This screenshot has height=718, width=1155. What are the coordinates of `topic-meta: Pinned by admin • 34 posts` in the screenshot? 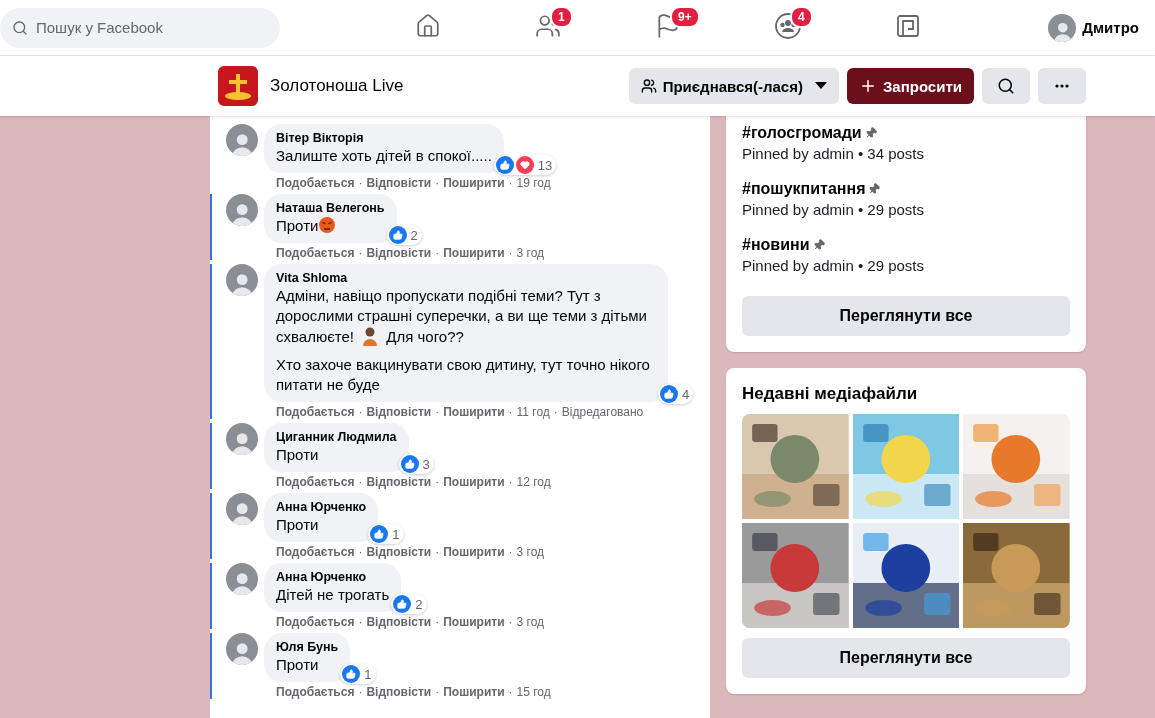 It's located at (834, 153).